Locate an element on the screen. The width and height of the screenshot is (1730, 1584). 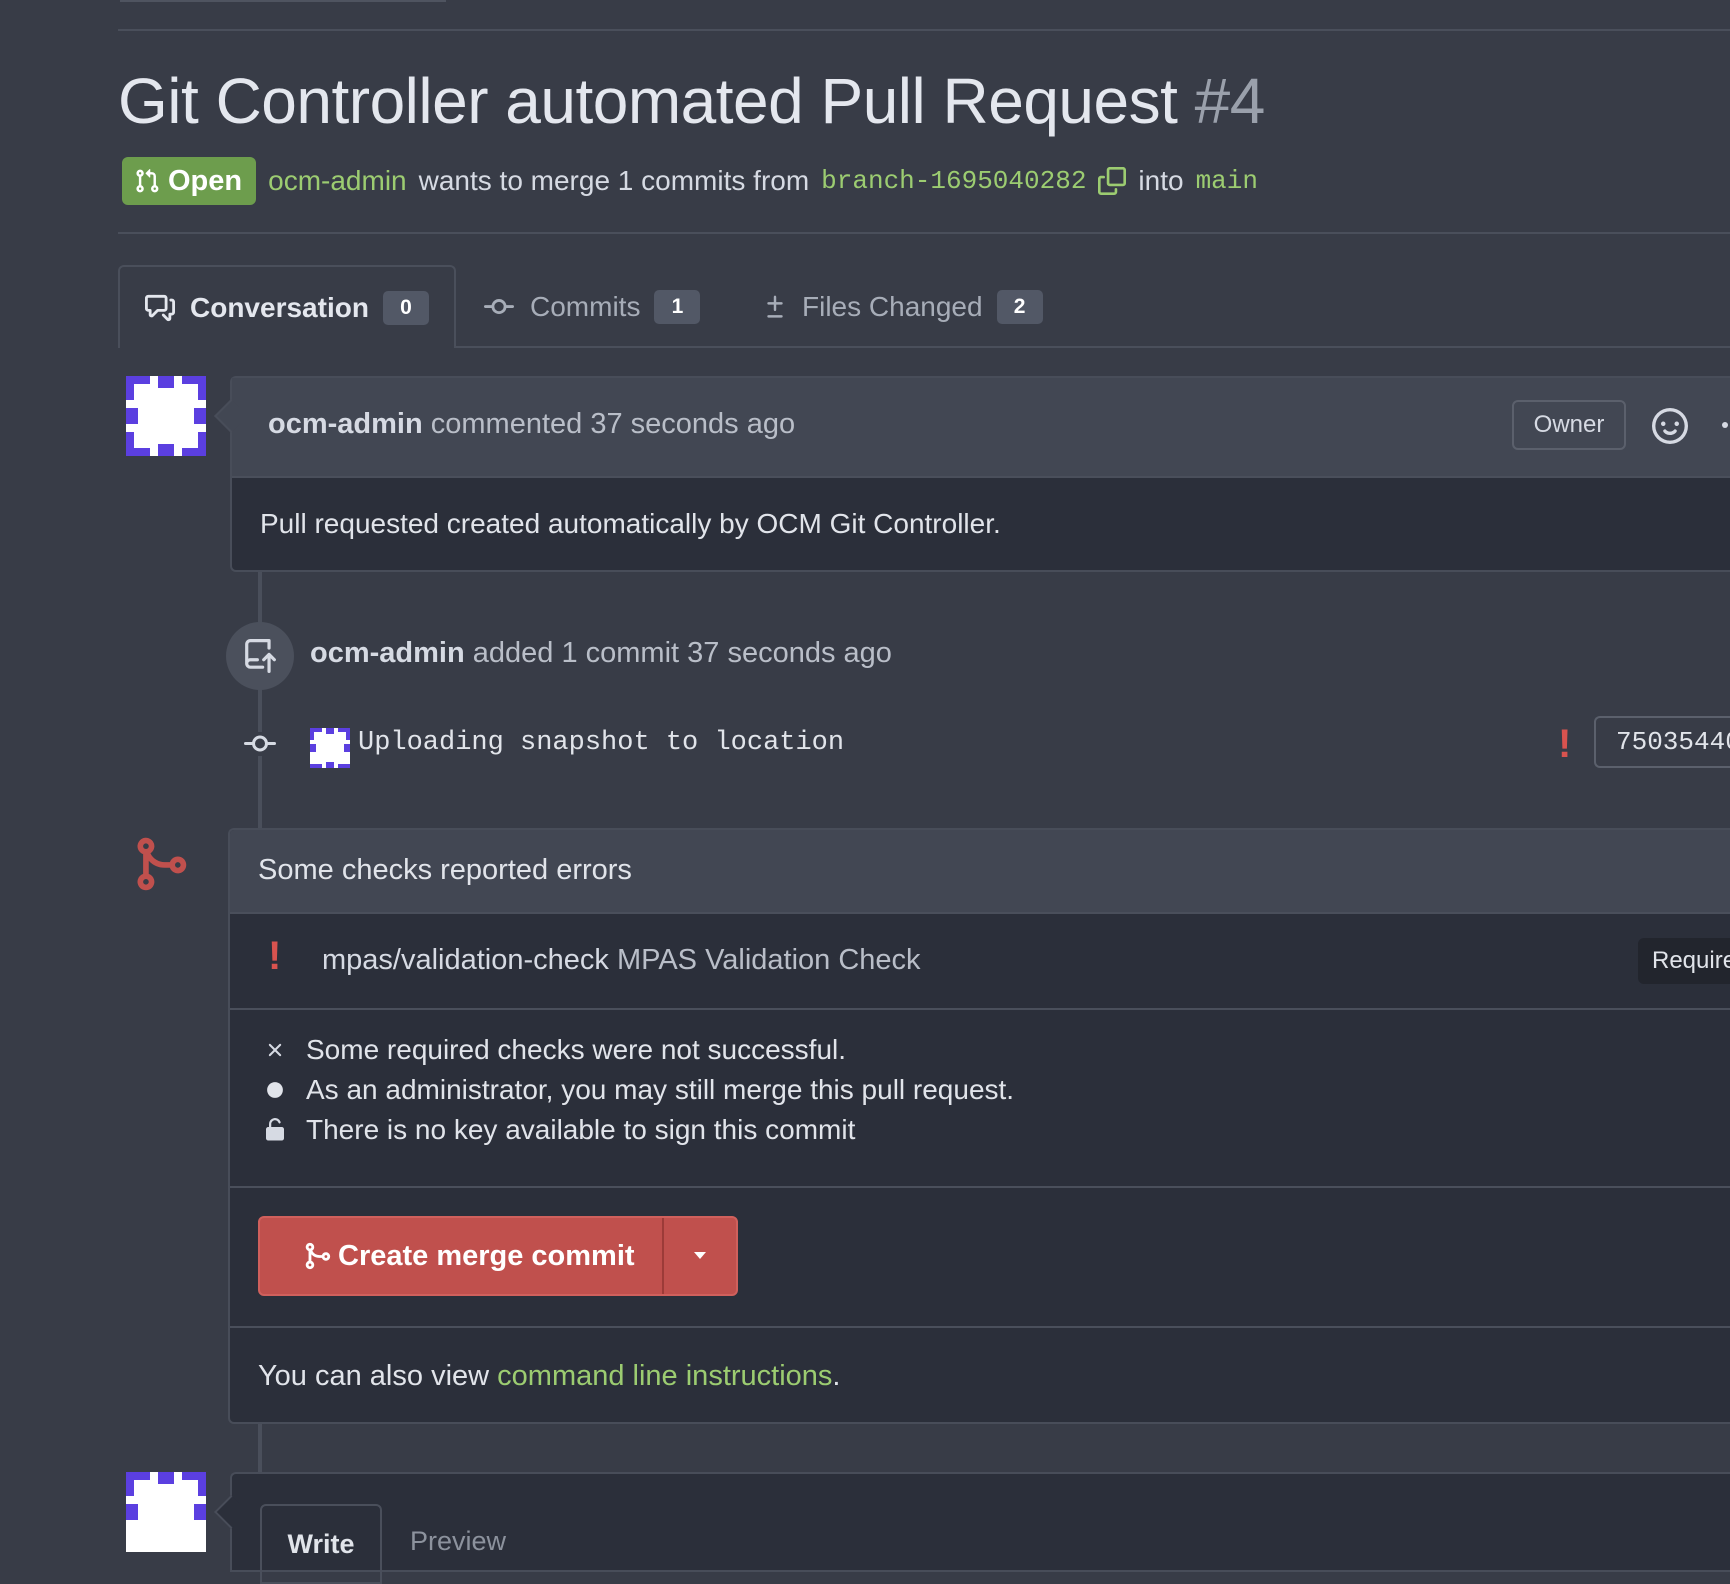
into-text: into is located at coordinates (1161, 180).